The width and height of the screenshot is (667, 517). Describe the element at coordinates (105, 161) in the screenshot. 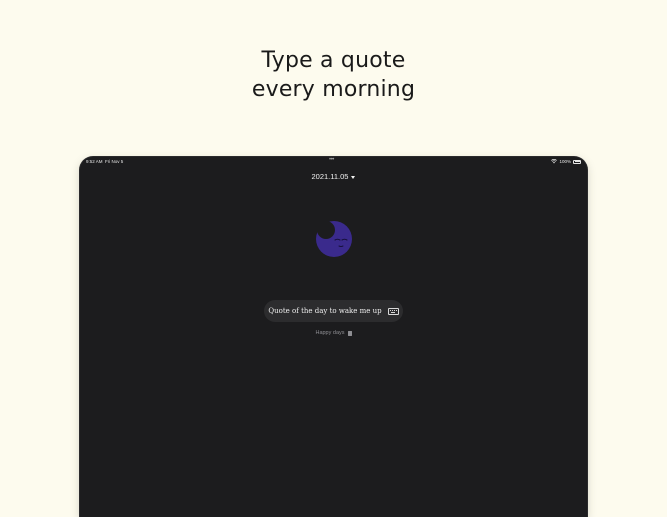

I see `status-time: 9:52 AM Fri Nov 5` at that location.